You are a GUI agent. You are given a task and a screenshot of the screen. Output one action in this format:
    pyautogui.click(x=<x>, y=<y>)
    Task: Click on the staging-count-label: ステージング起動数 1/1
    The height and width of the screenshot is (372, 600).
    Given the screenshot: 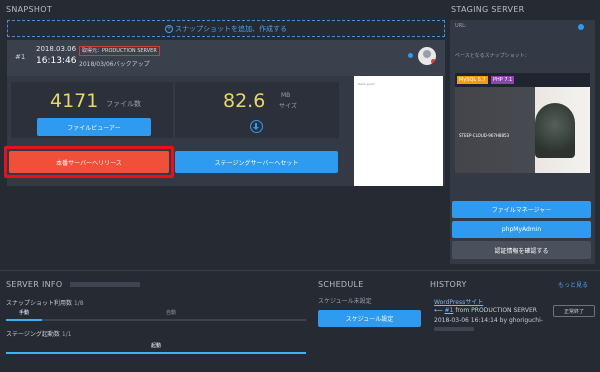 What is the action you would take?
    pyautogui.click(x=38, y=333)
    